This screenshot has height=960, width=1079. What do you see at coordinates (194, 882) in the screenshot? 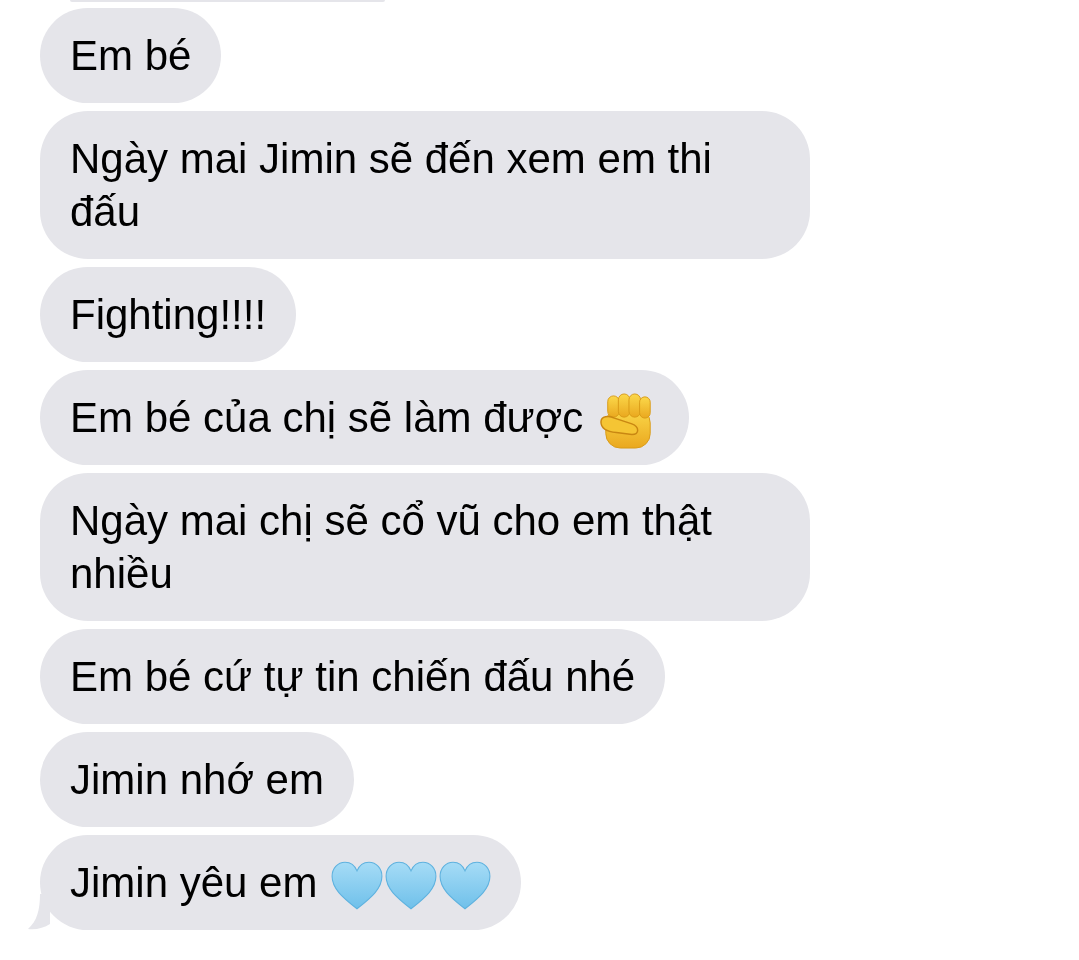
I see `message-text: Jimin yêu em` at bounding box center [194, 882].